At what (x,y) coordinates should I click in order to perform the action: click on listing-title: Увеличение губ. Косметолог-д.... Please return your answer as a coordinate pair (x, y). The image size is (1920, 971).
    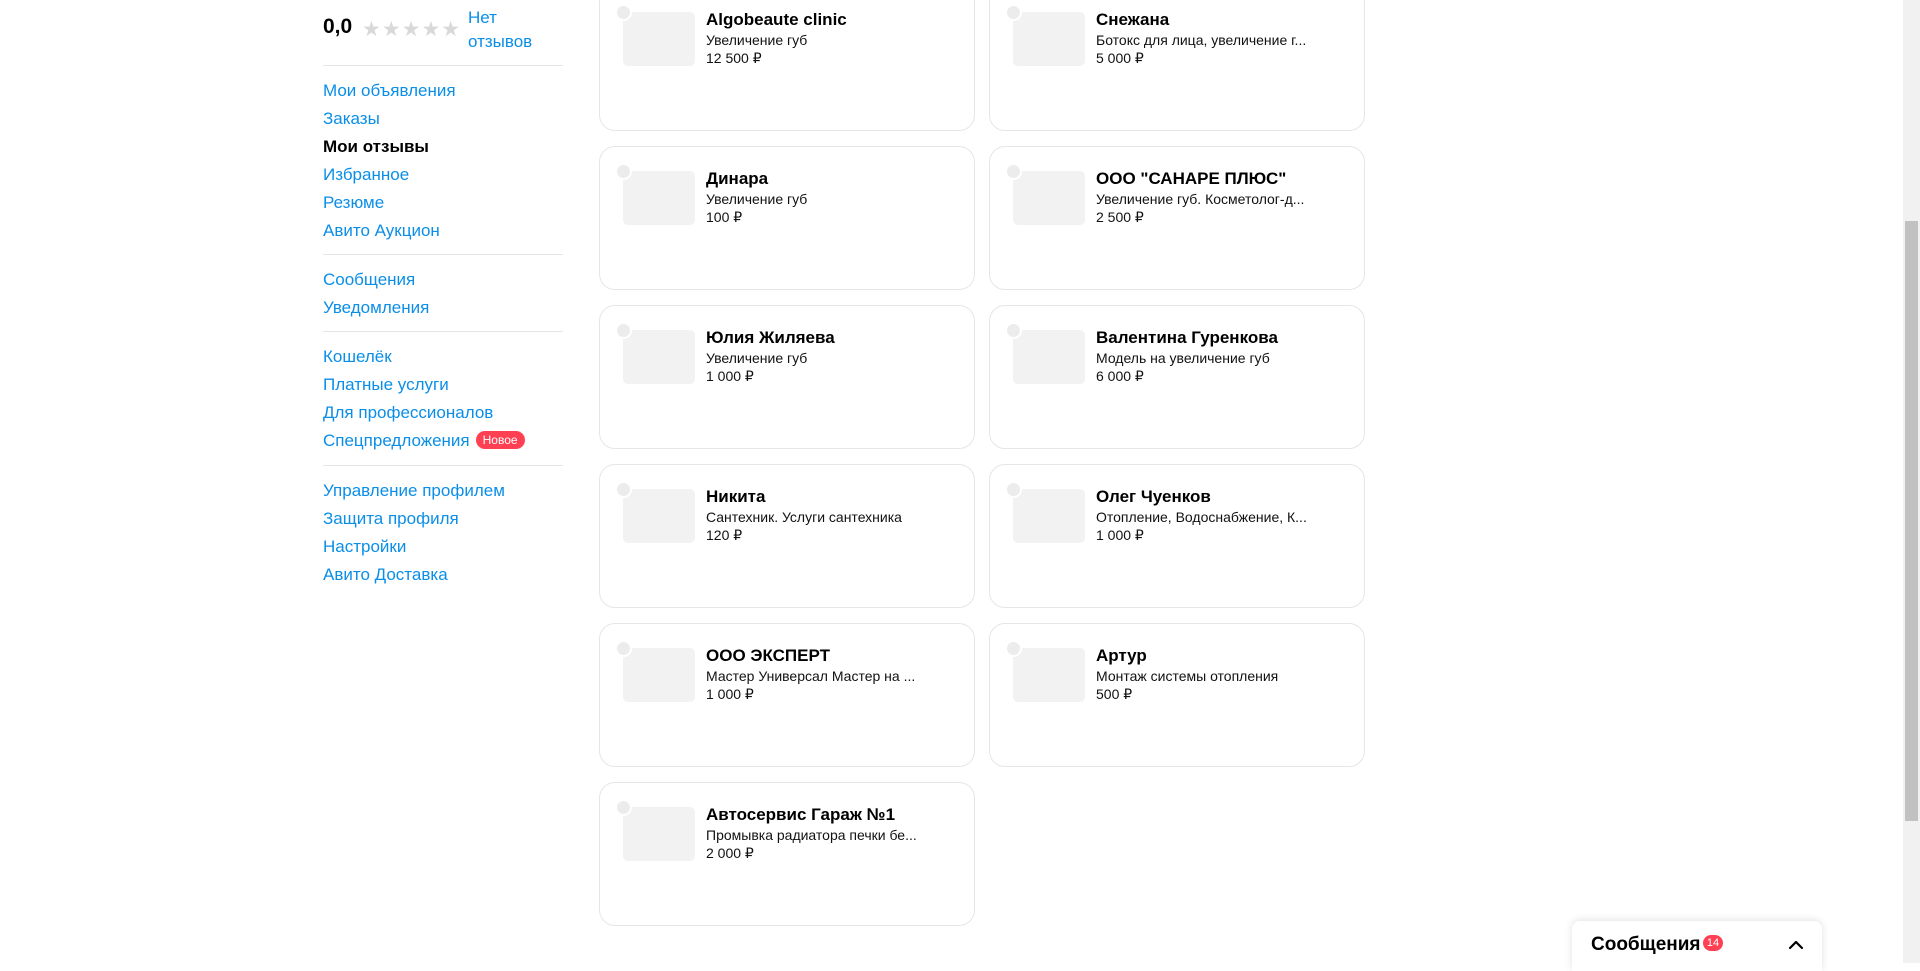
    Looking at the image, I should click on (1200, 199).